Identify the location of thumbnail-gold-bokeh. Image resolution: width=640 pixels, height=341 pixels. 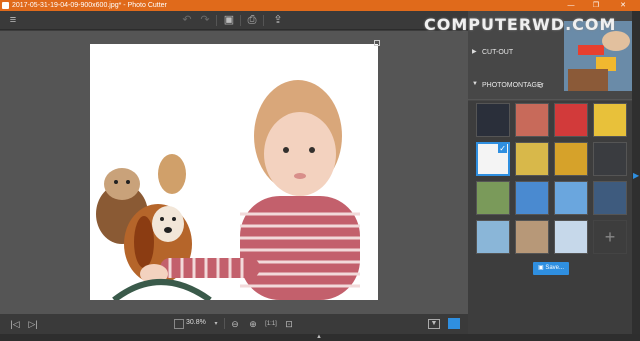
(571, 159).